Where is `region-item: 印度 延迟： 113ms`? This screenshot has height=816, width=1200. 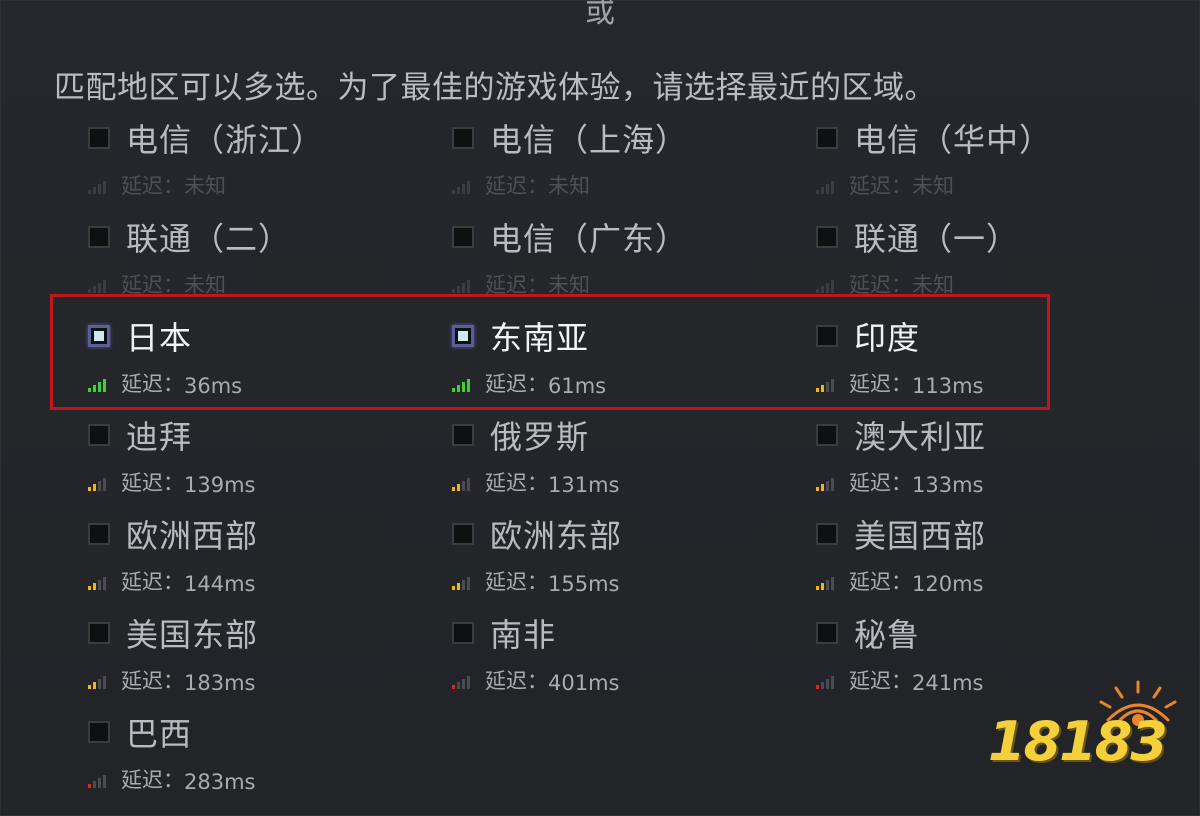
region-item: 印度 延迟： 113ms is located at coordinates (998, 363).